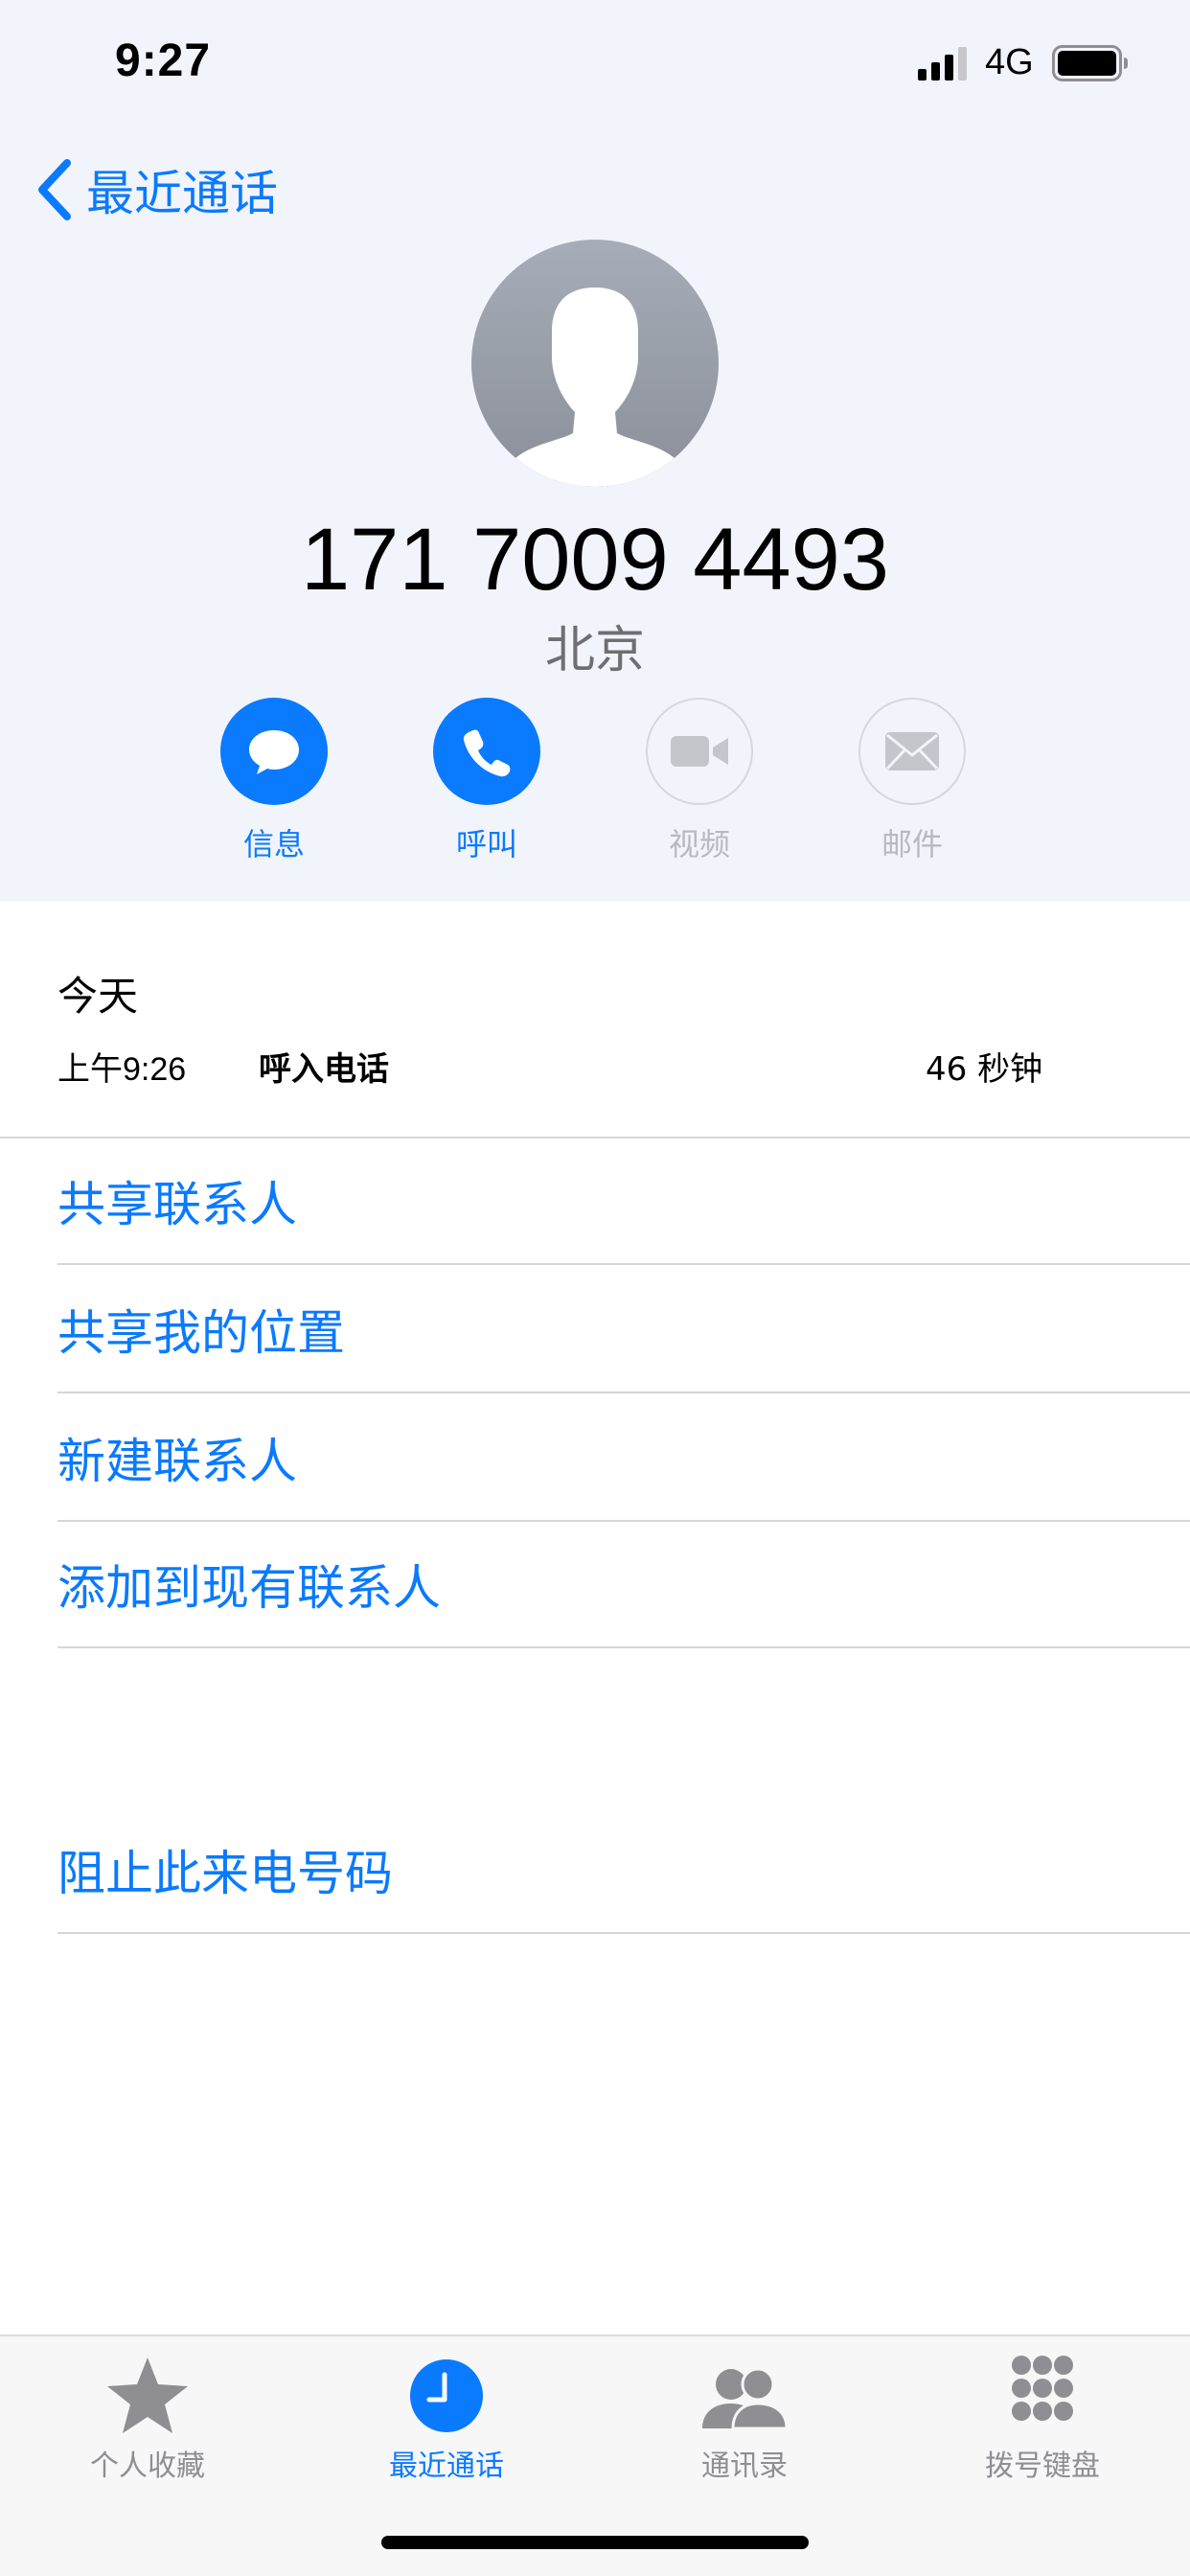  What do you see at coordinates (273, 844) in the screenshot?
I see `message-button-label: 信息` at bounding box center [273, 844].